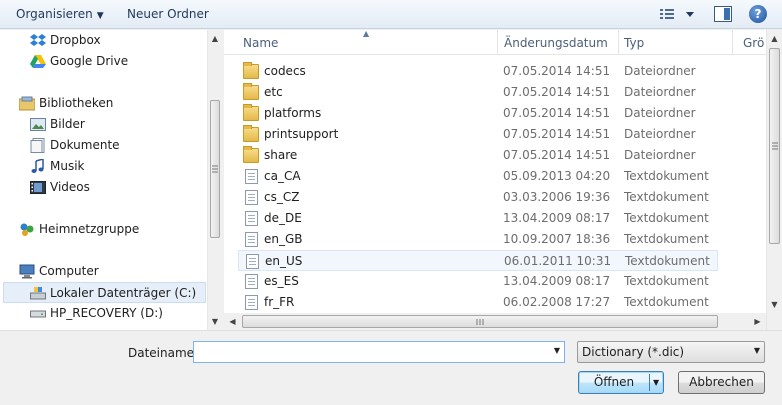 This screenshot has height=405, width=782. I want to click on file-row: codecs 07.05.2014 14:51 Dateiordner, so click(478, 71).